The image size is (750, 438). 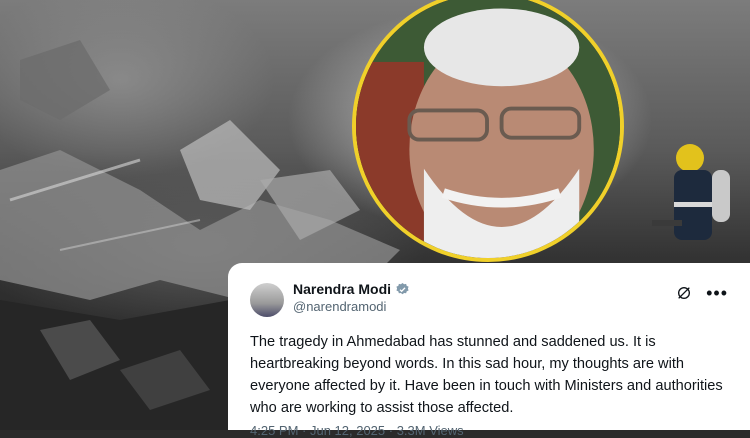 What do you see at coordinates (691, 192) in the screenshot?
I see `firefighter-figure` at bounding box center [691, 192].